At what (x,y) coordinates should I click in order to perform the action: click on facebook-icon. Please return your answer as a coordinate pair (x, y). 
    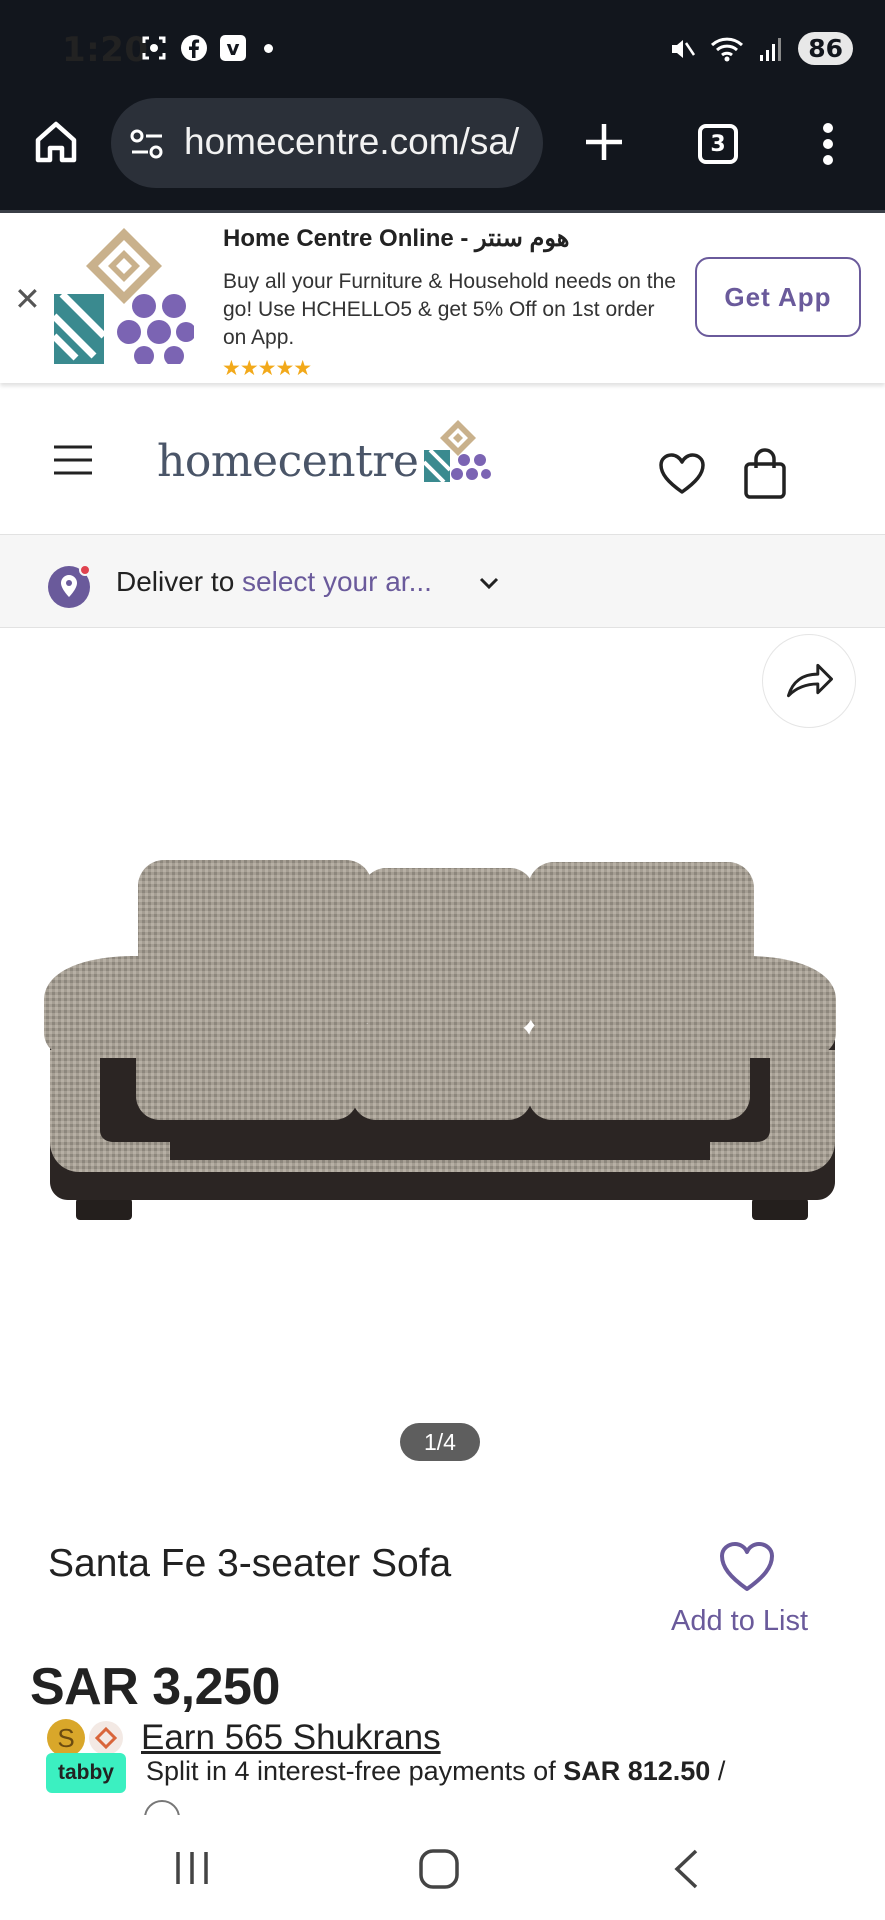
    Looking at the image, I should click on (194, 48).